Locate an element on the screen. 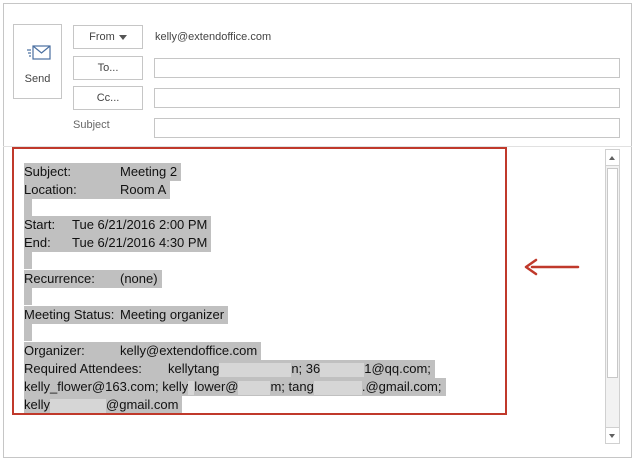 This screenshot has width=636, height=462. subject-field is located at coordinates (387, 128).